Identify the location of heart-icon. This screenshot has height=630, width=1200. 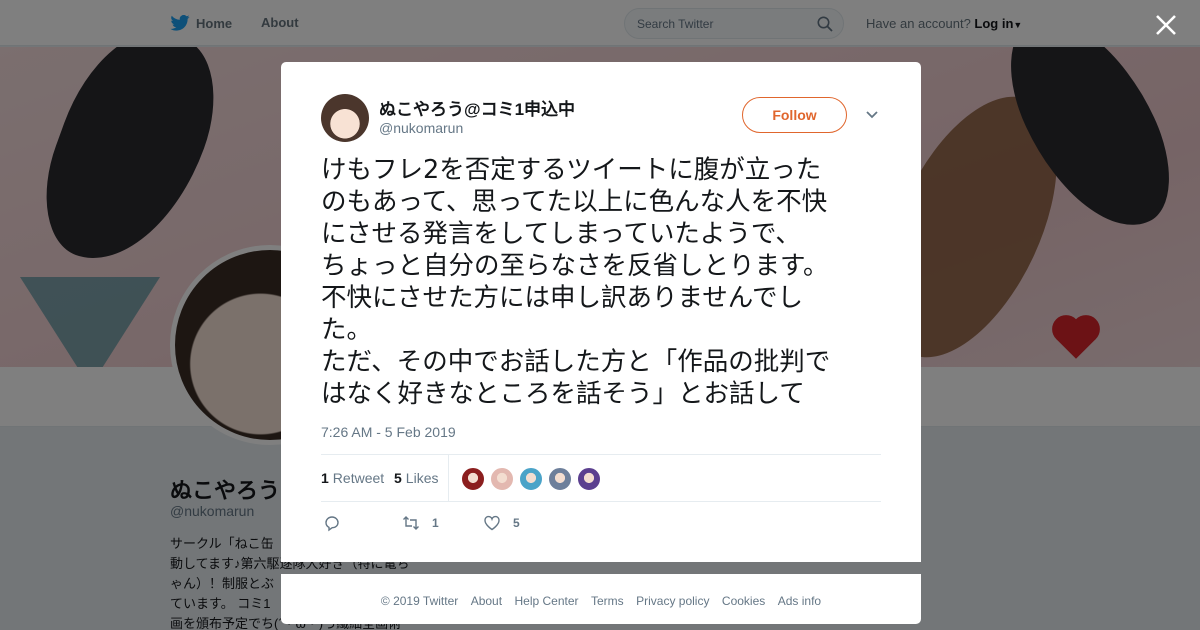
(492, 523).